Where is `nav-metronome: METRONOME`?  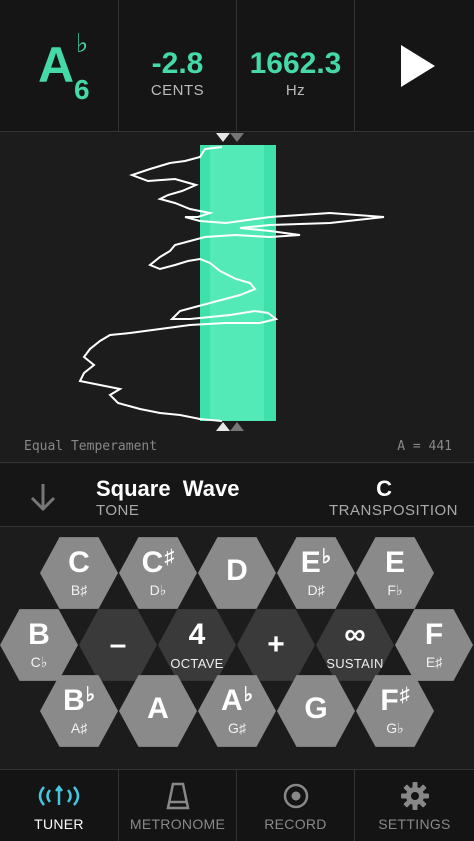 nav-metronome: METRONOME is located at coordinates (177, 805).